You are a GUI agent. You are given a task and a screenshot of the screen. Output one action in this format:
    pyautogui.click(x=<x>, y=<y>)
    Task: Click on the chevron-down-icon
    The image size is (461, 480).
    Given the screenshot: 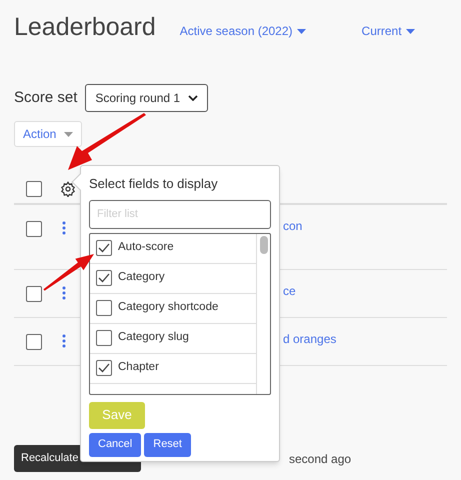 What is the action you would take?
    pyautogui.click(x=193, y=98)
    